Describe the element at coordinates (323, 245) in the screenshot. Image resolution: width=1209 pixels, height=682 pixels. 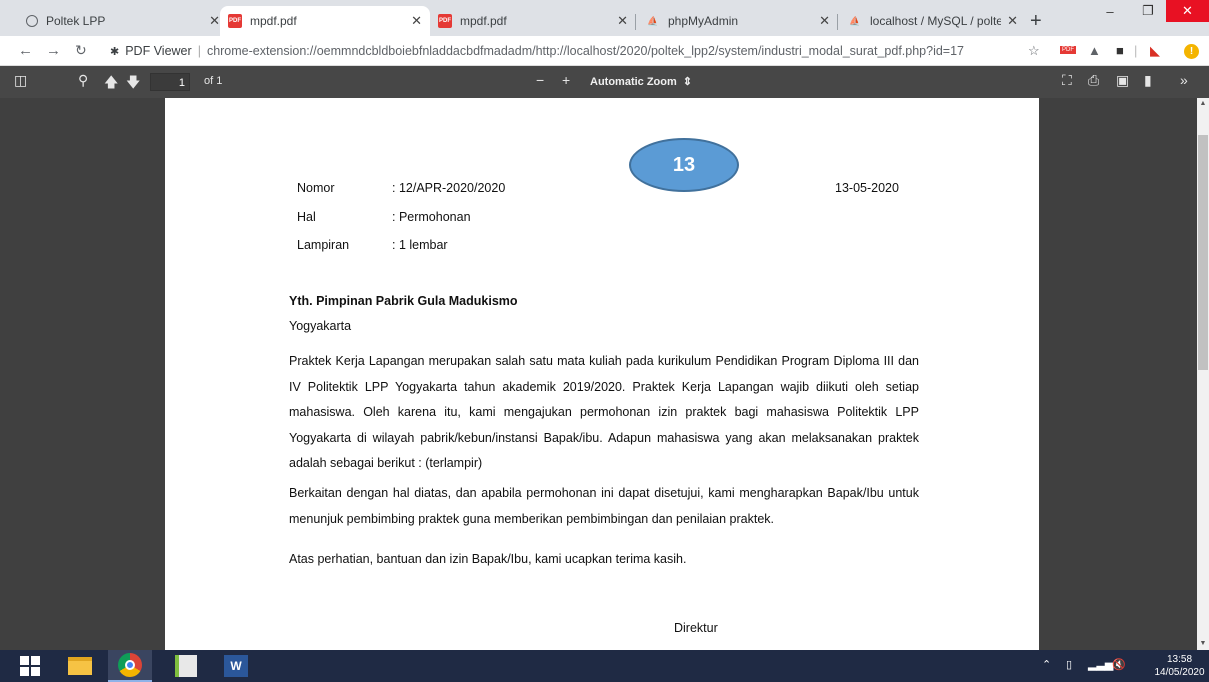
I see `lampiran-label: Lampiran` at that location.